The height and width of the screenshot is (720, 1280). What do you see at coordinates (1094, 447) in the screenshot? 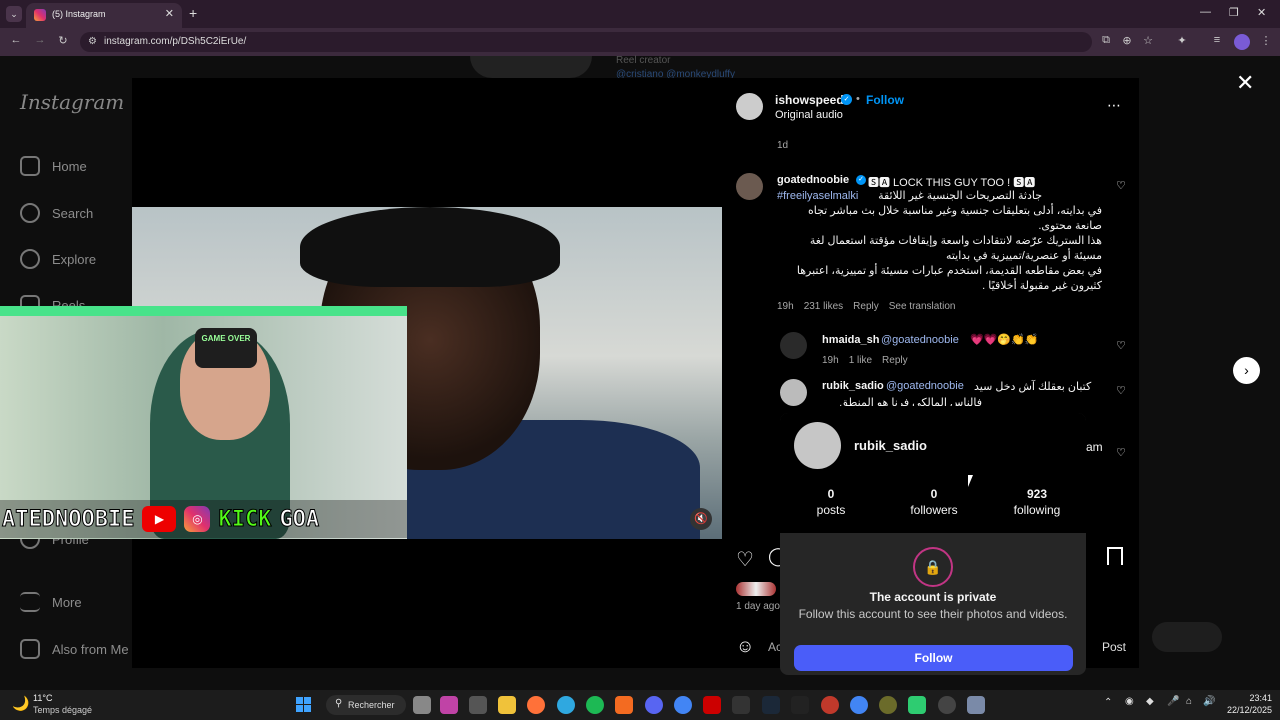
I see `hover-card-trailing-text: am` at bounding box center [1094, 447].